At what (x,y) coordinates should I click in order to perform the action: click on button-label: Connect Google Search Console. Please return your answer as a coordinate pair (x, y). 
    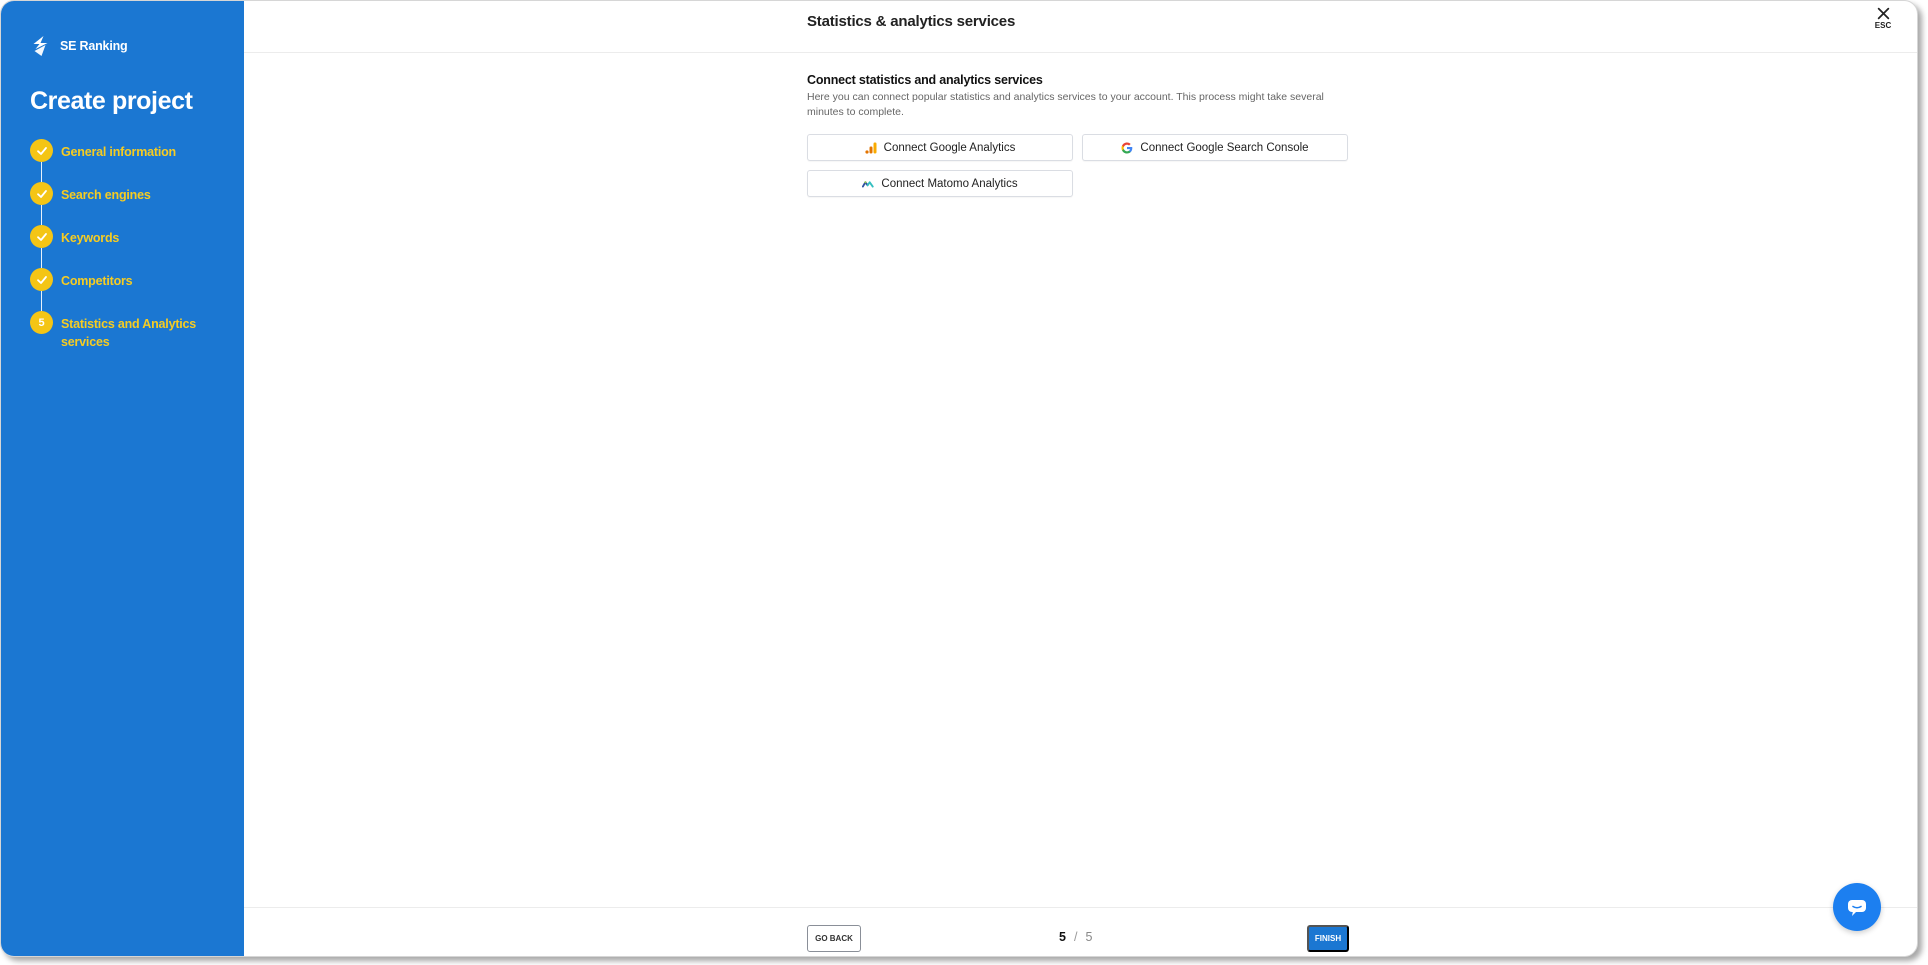
    Looking at the image, I should click on (1224, 147).